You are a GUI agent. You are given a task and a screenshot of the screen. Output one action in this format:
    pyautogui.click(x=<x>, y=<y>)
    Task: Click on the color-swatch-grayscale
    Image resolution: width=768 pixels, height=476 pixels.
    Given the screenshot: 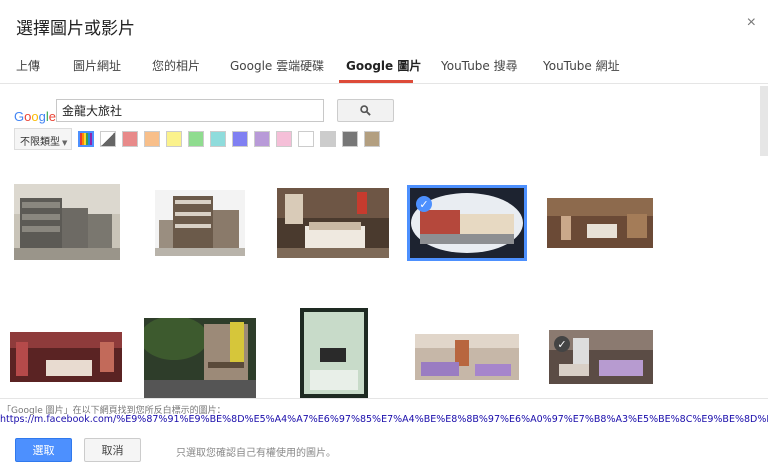 What is the action you would take?
    pyautogui.click(x=108, y=139)
    